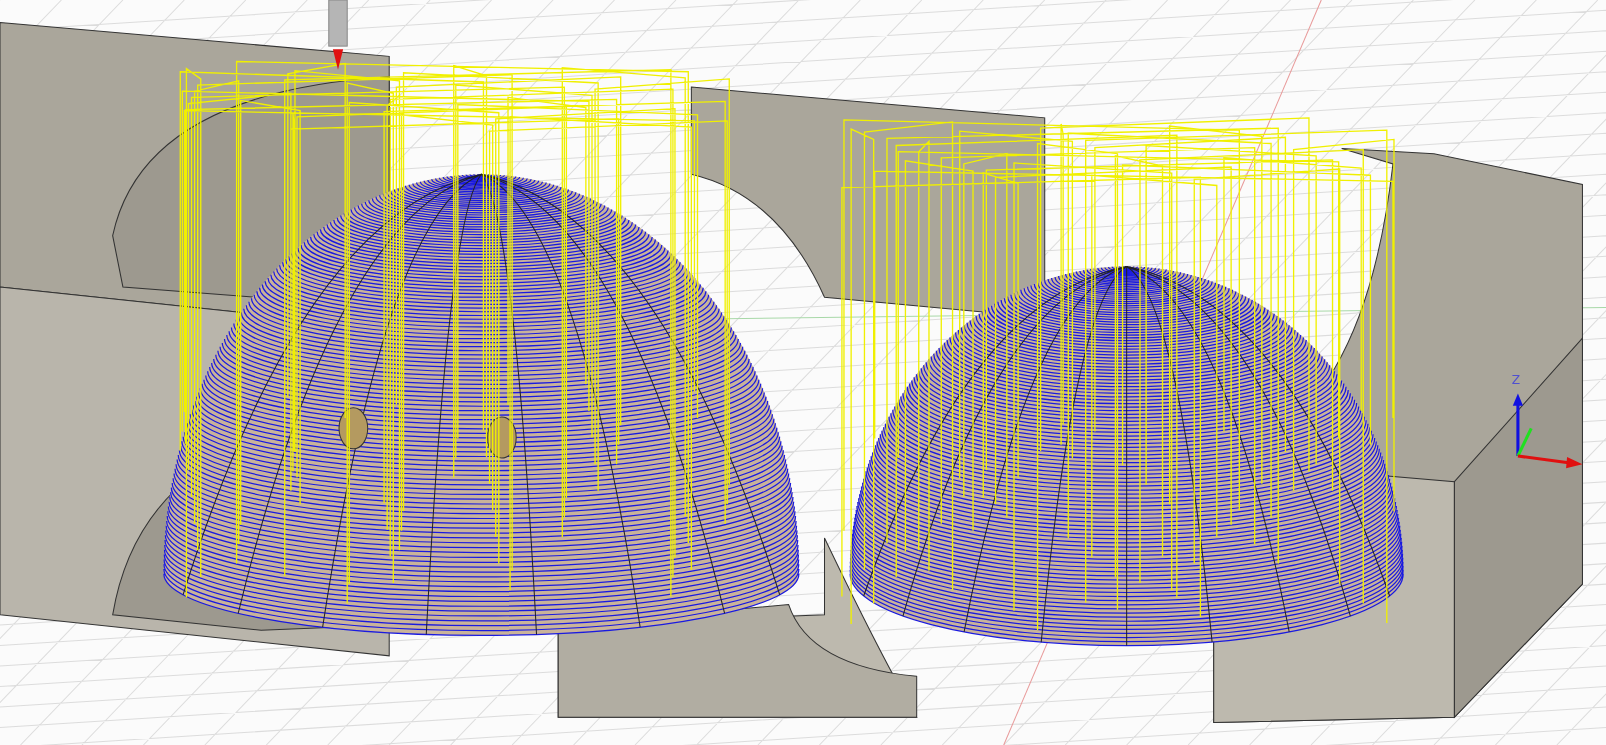 The height and width of the screenshot is (745, 1606). What do you see at coordinates (338, 35) in the screenshot?
I see `cutting-tool-drawing` at bounding box center [338, 35].